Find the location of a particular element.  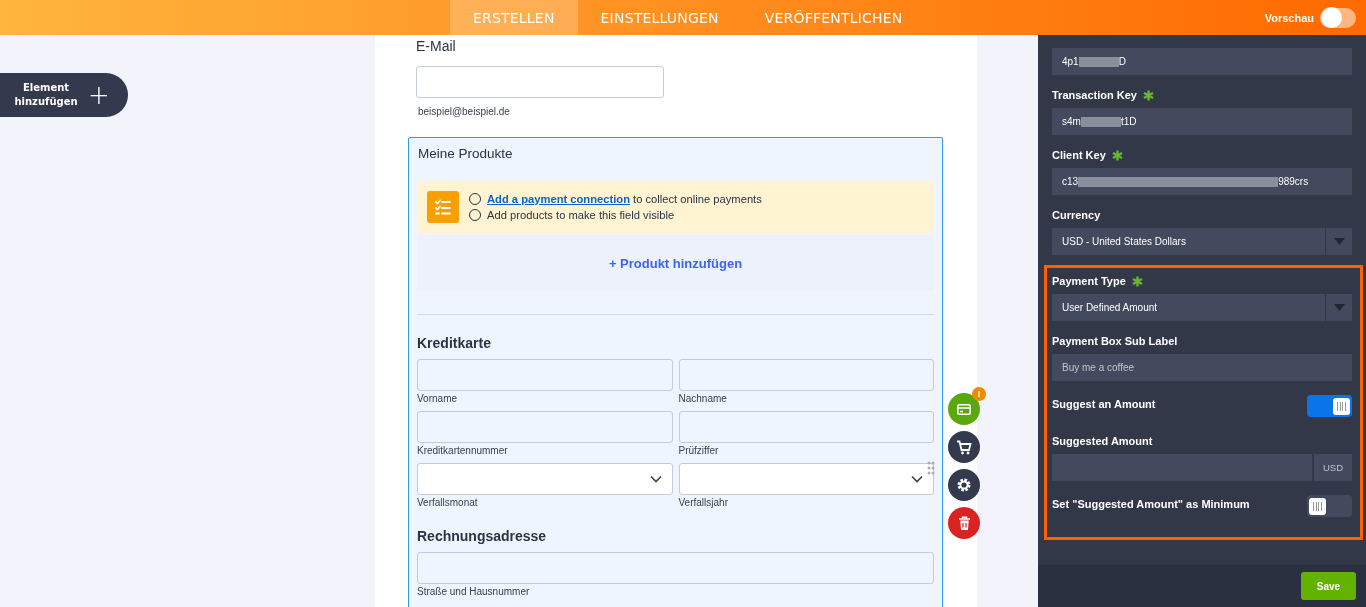

text-field: 4p1 D is located at coordinates (1202, 61).